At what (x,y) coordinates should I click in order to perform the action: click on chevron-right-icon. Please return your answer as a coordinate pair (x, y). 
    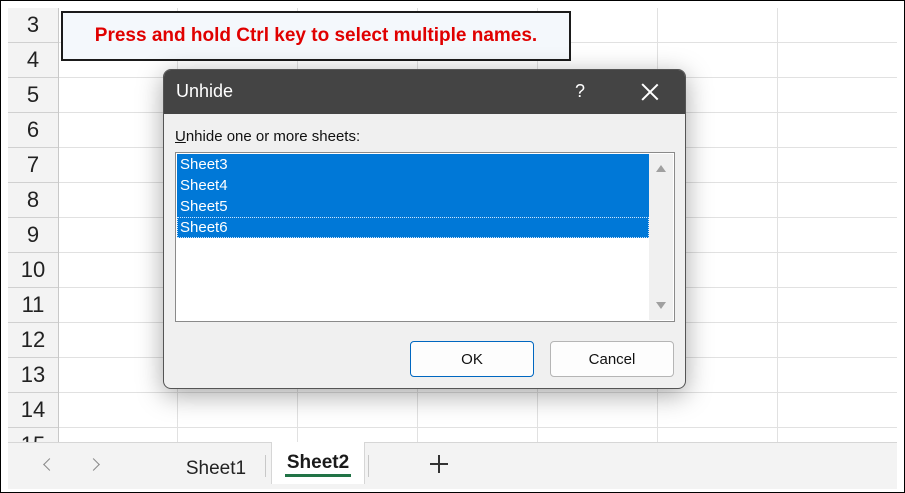
    Looking at the image, I should click on (96, 465).